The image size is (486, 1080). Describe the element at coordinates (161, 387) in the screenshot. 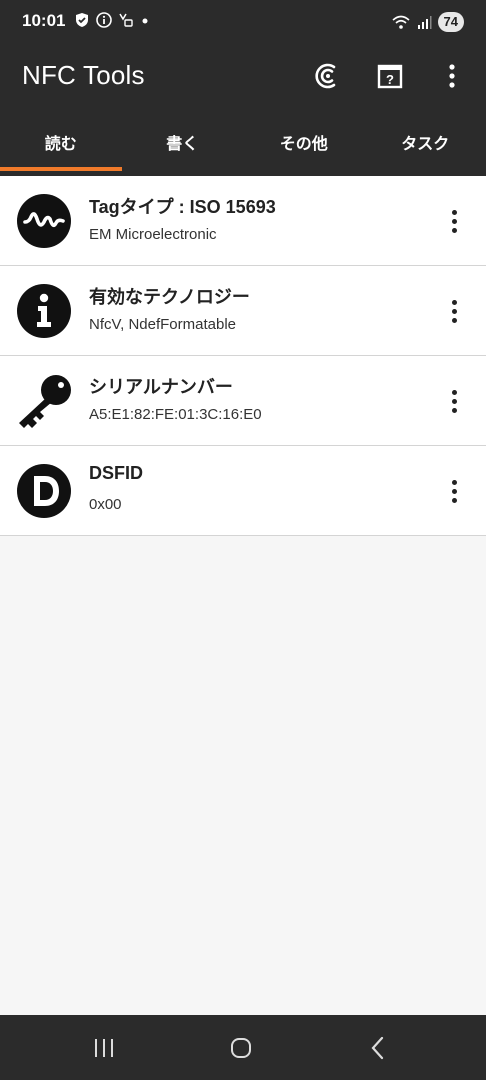

I see `item-title: シリアルナンバー` at that location.